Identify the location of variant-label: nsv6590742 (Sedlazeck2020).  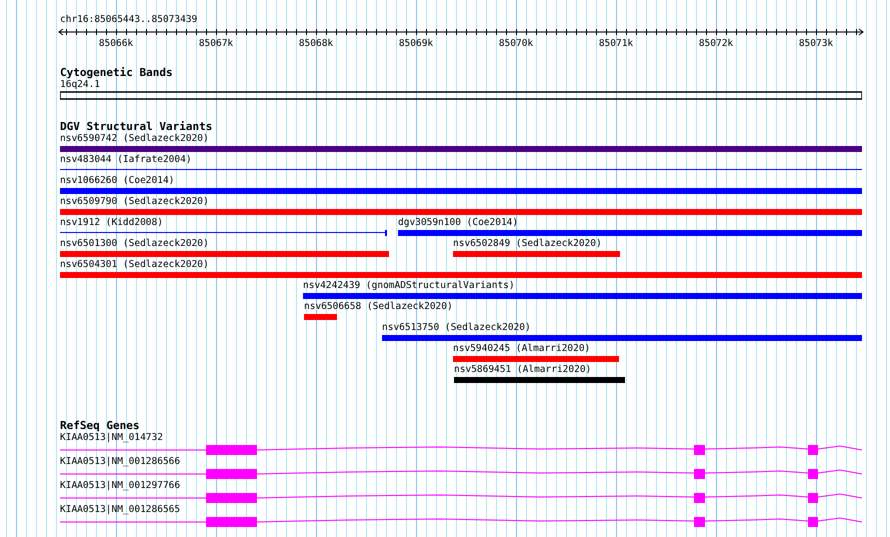
(134, 139).